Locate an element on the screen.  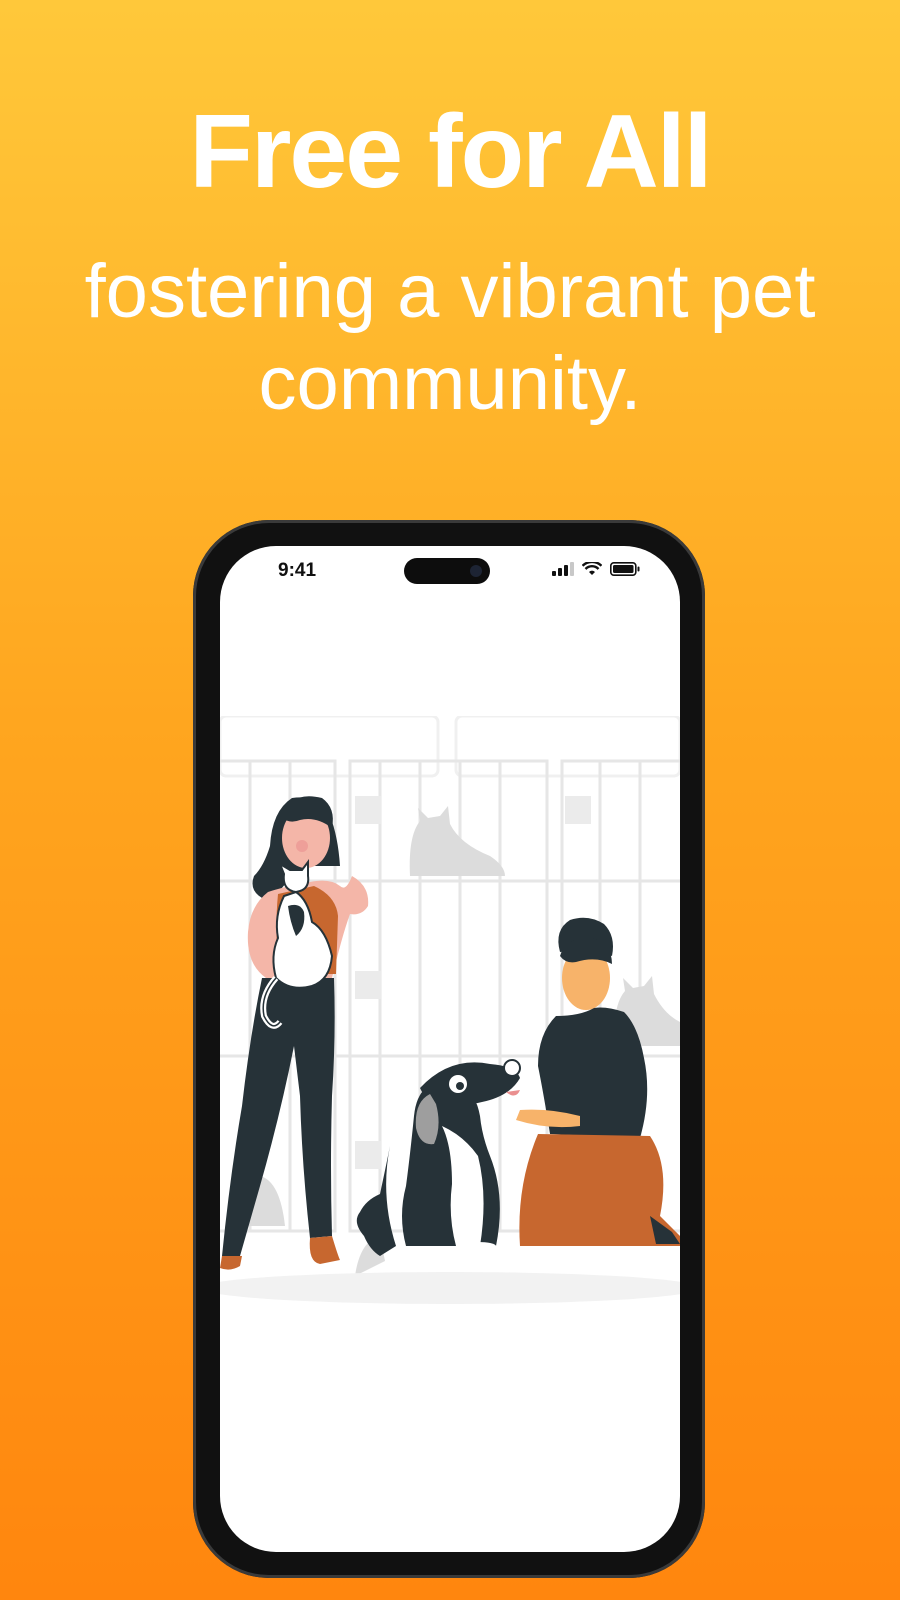
signal-icon is located at coordinates (563, 569).